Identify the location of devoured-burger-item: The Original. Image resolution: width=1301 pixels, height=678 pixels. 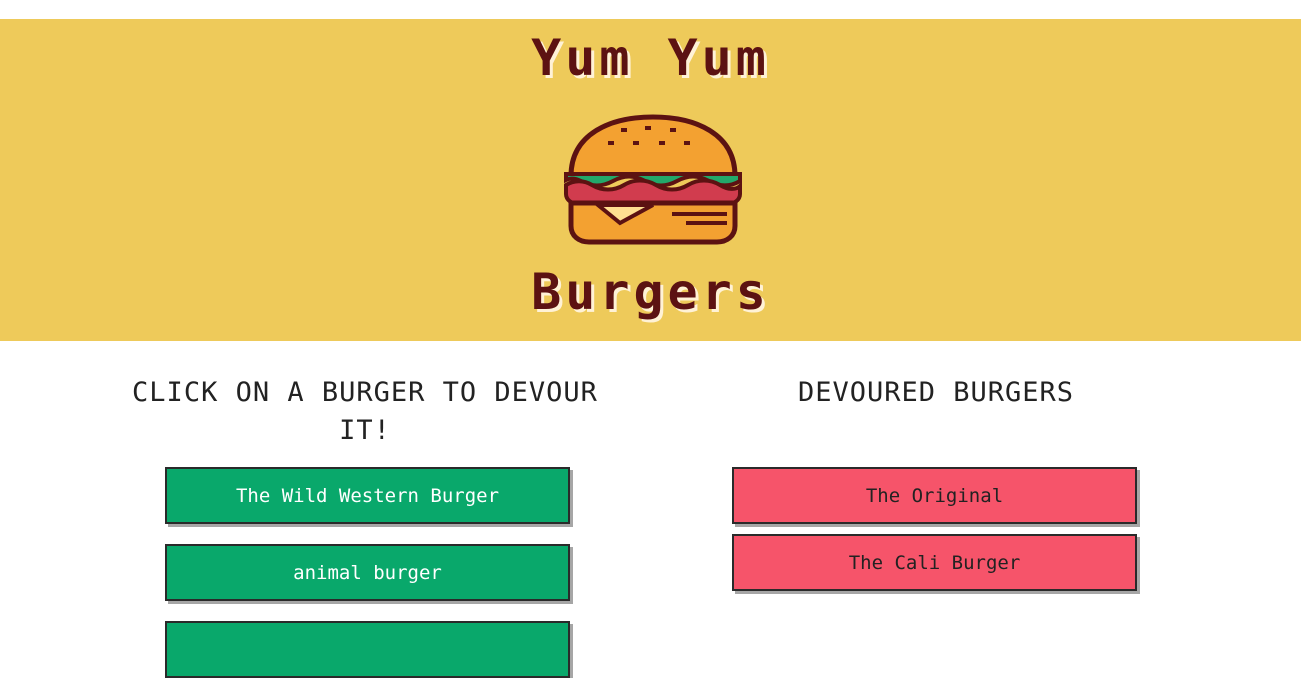
(934, 495).